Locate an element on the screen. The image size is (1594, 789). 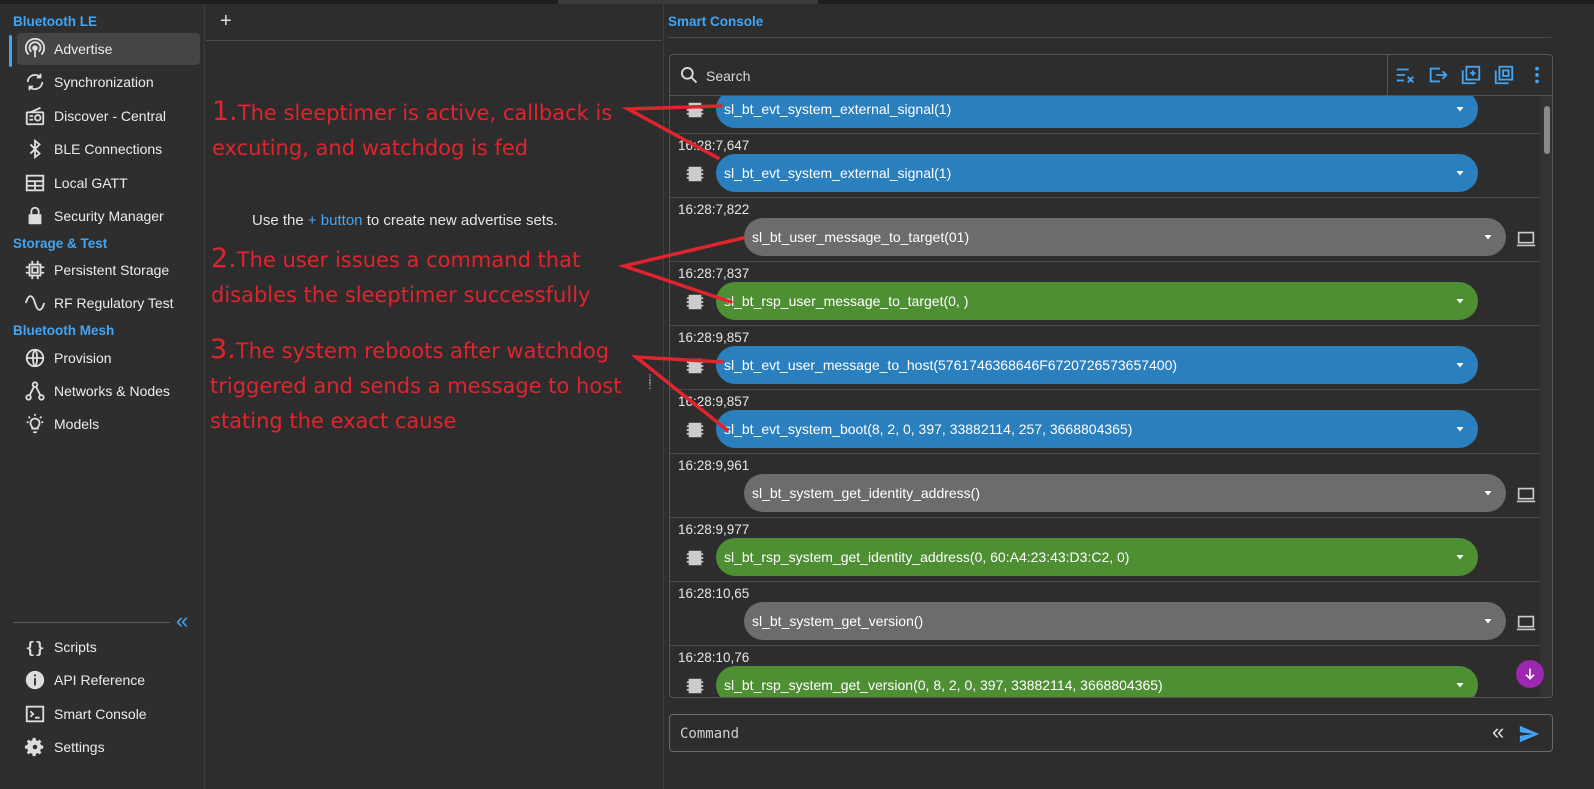
sidebar-item-networks-nodes: Networks & Nodes is located at coordinates (108, 391).